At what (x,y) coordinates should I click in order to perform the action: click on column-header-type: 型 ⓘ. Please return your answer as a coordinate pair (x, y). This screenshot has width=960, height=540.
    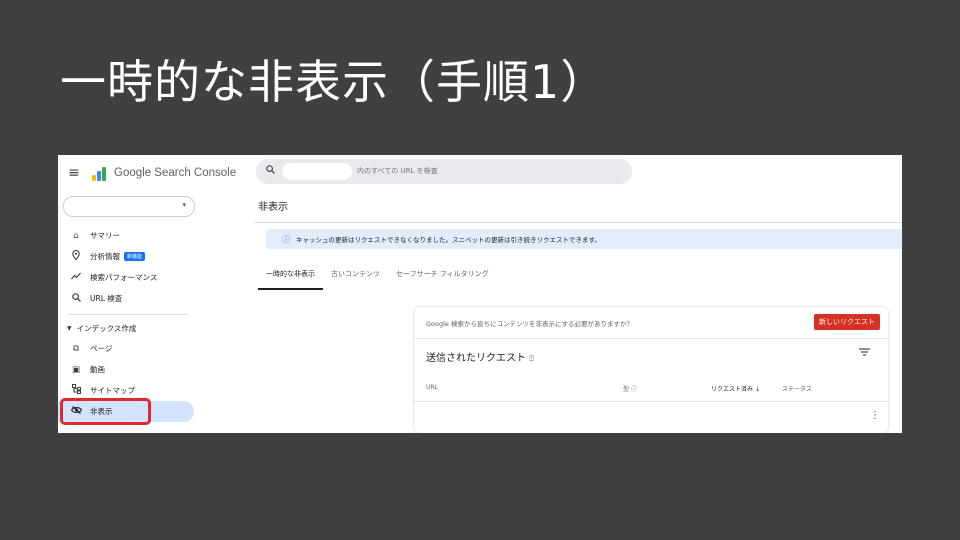
    Looking at the image, I should click on (630, 388).